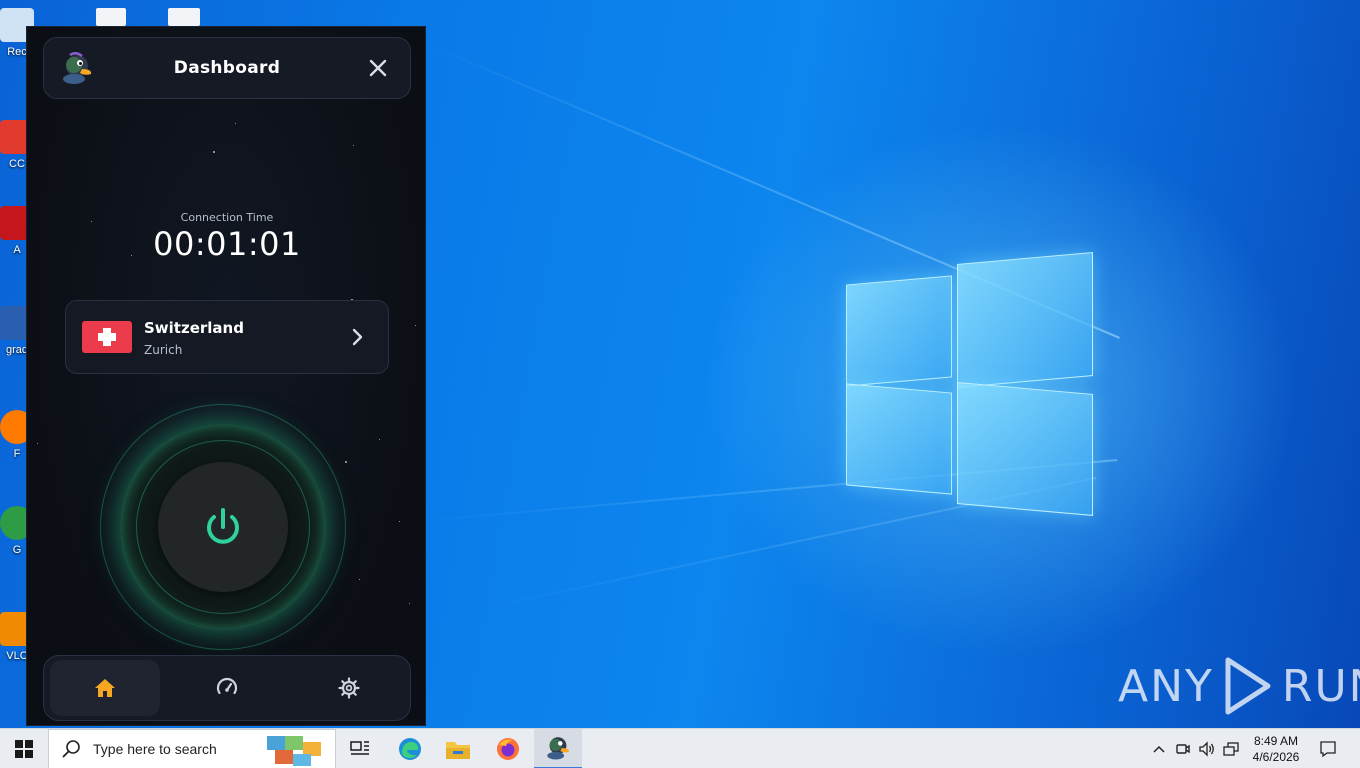  I want to click on chevron-up-icon, so click(1159, 749).